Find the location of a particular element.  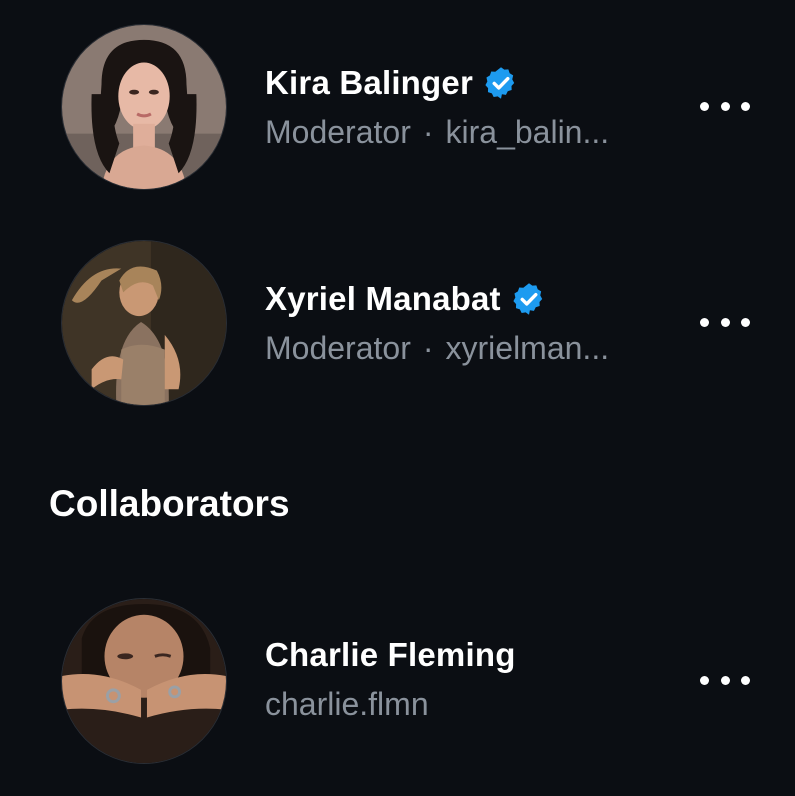

avatar-photo-xyriel is located at coordinates (144, 323).